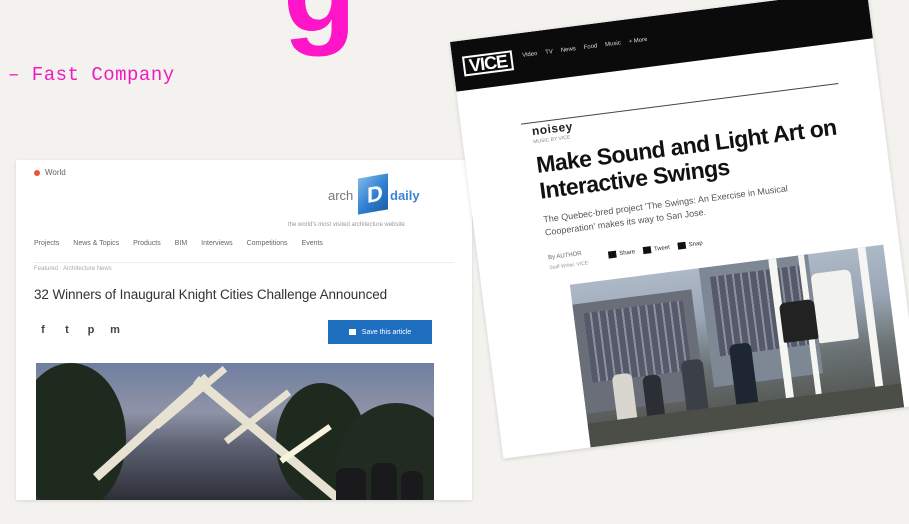 The width and height of the screenshot is (909, 524). What do you see at coordinates (405, 195) in the screenshot?
I see `logo-daily-text: daily` at bounding box center [405, 195].